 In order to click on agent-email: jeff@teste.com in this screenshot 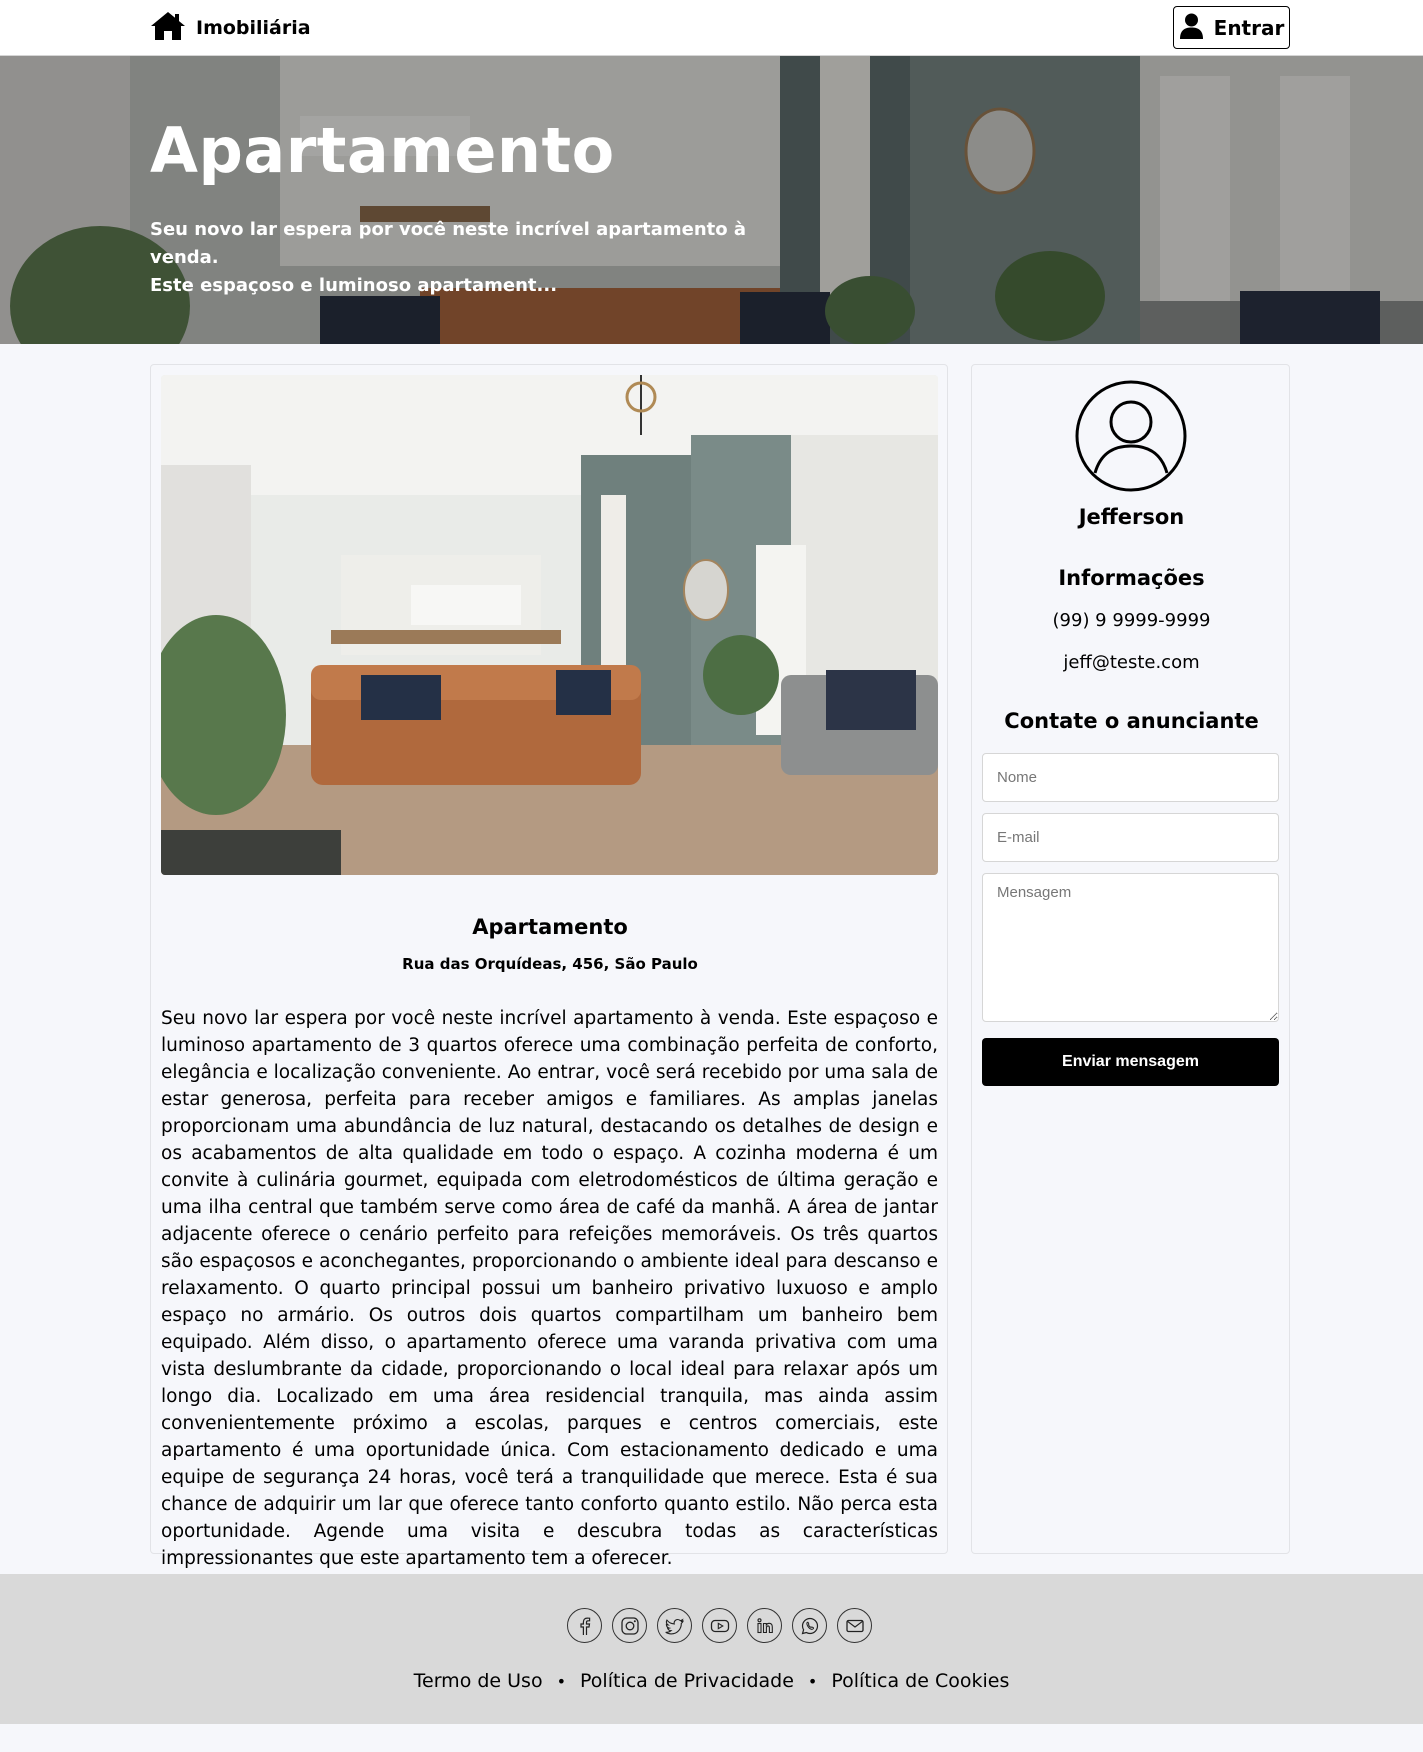, I will do `click(1131, 662)`.